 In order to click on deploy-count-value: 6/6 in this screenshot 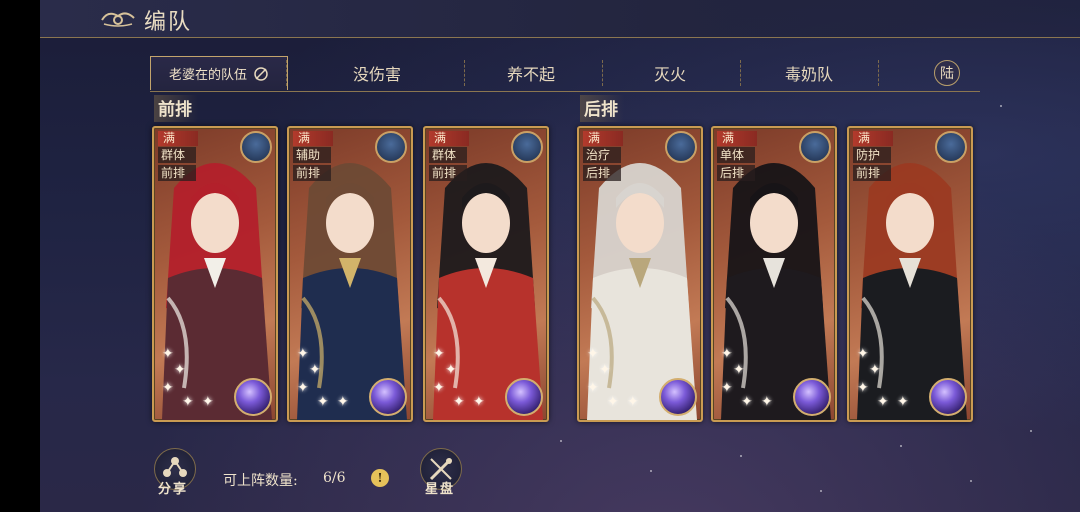, I will do `click(334, 478)`.